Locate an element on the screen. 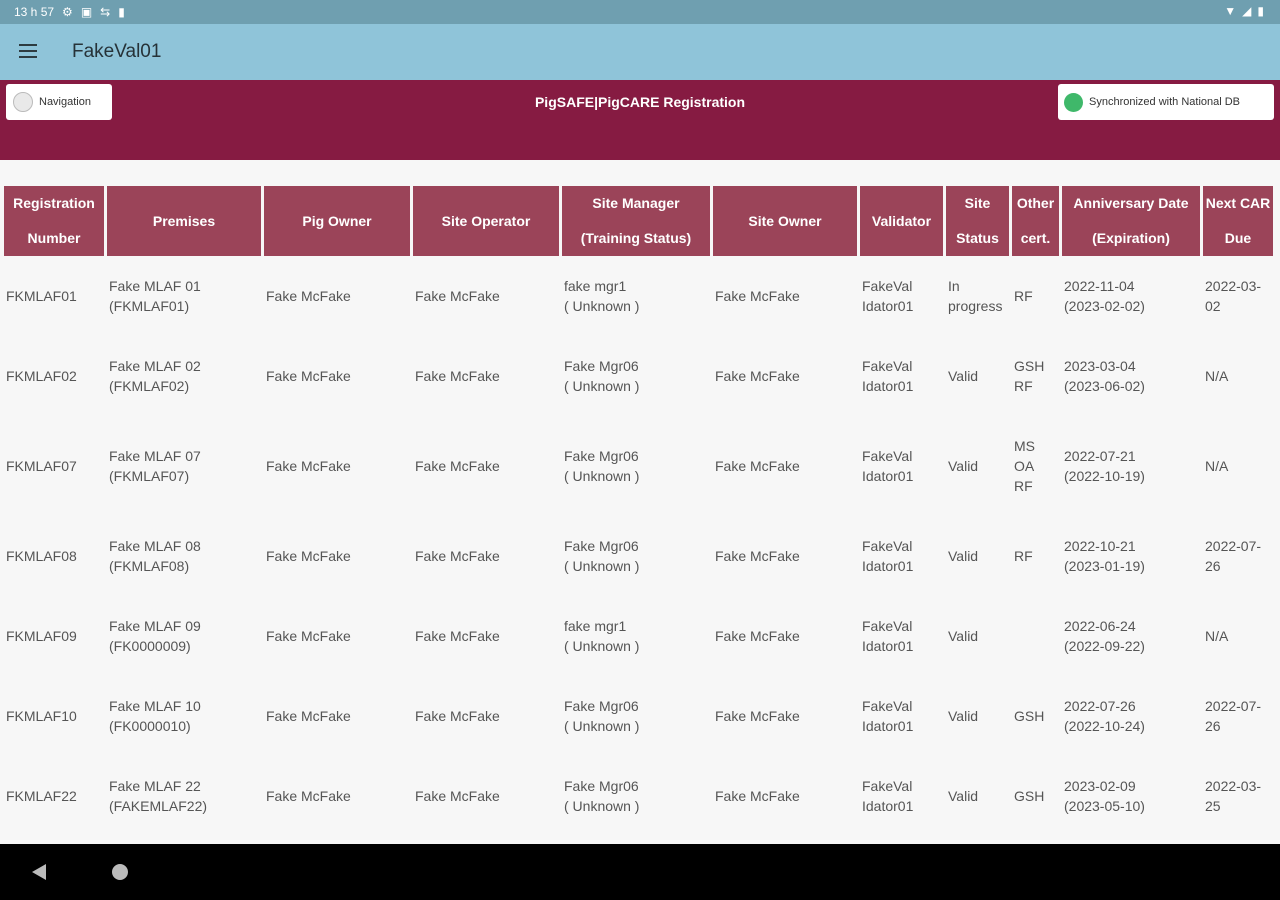  column-header-validator: Validator is located at coordinates (901, 221).